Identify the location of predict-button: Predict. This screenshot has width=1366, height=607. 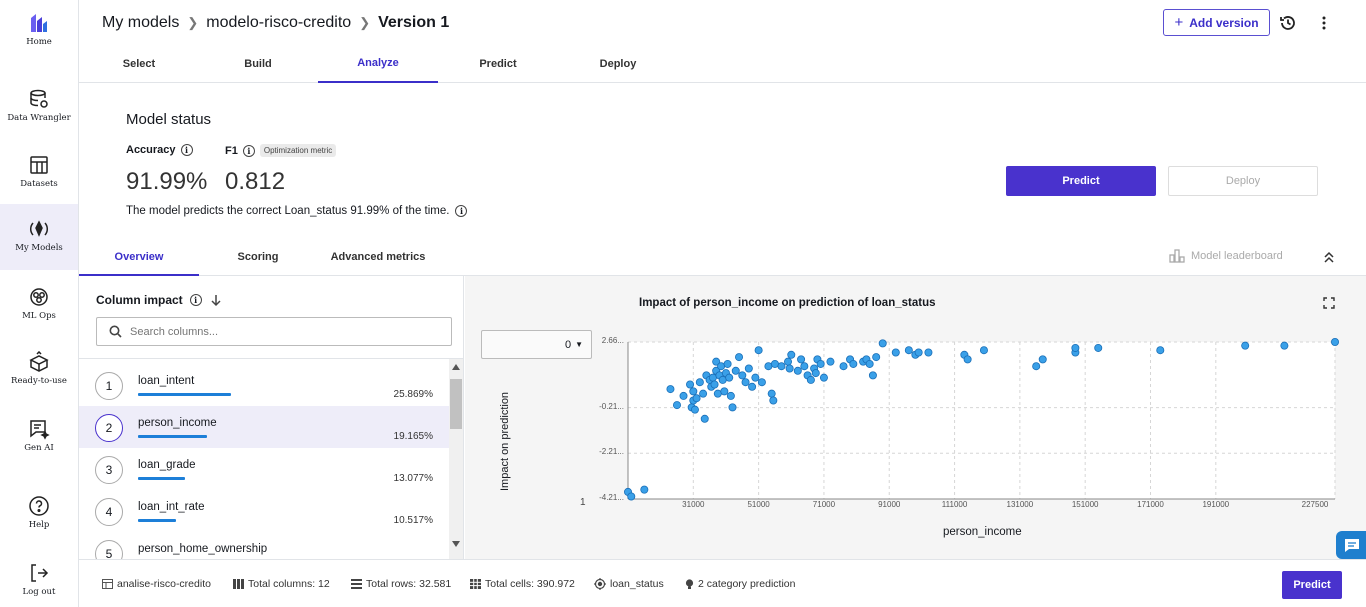
(1081, 181).